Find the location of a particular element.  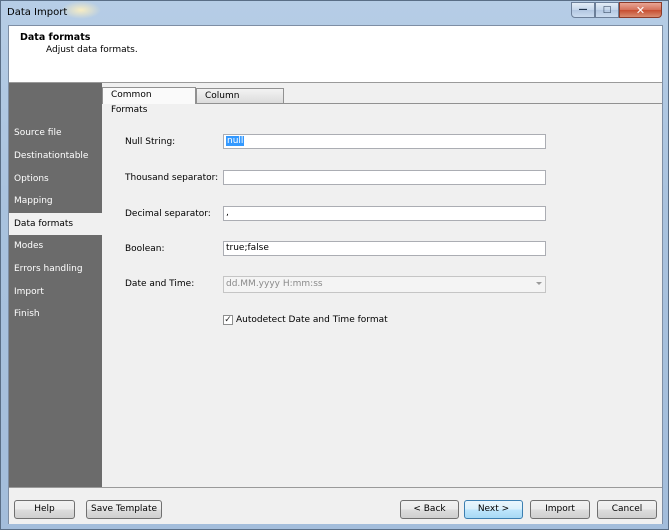

window-title: Data Import is located at coordinates (37, 12).